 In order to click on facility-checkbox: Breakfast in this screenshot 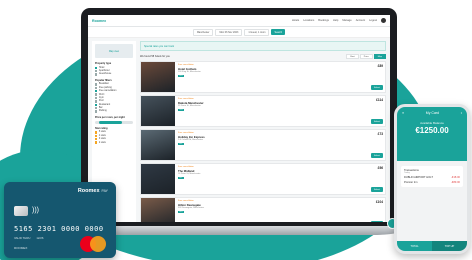, I will do `click(114, 84)`.